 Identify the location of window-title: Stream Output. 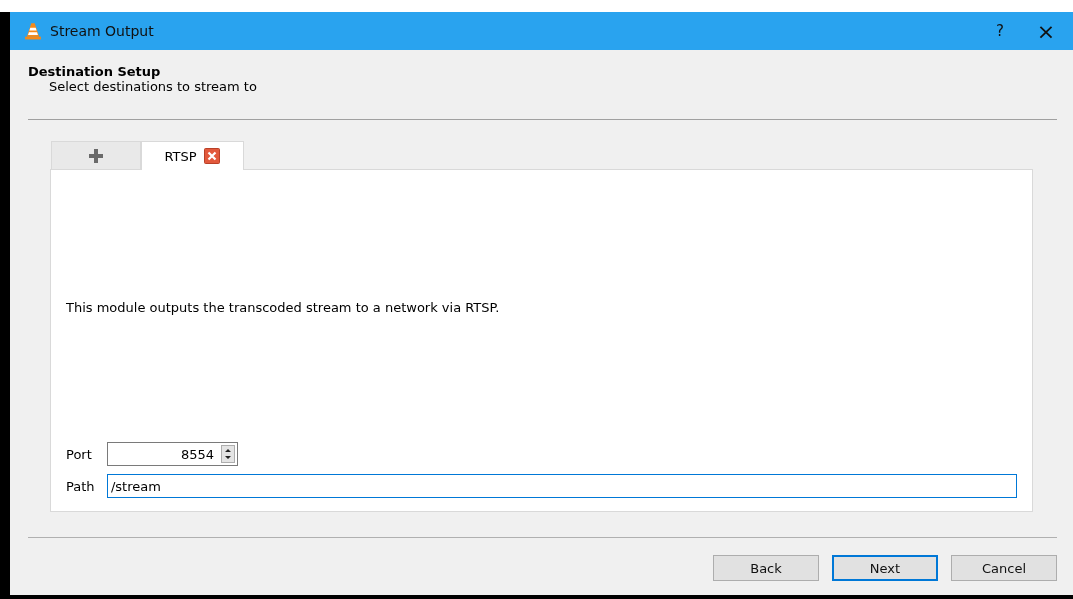
(102, 31).